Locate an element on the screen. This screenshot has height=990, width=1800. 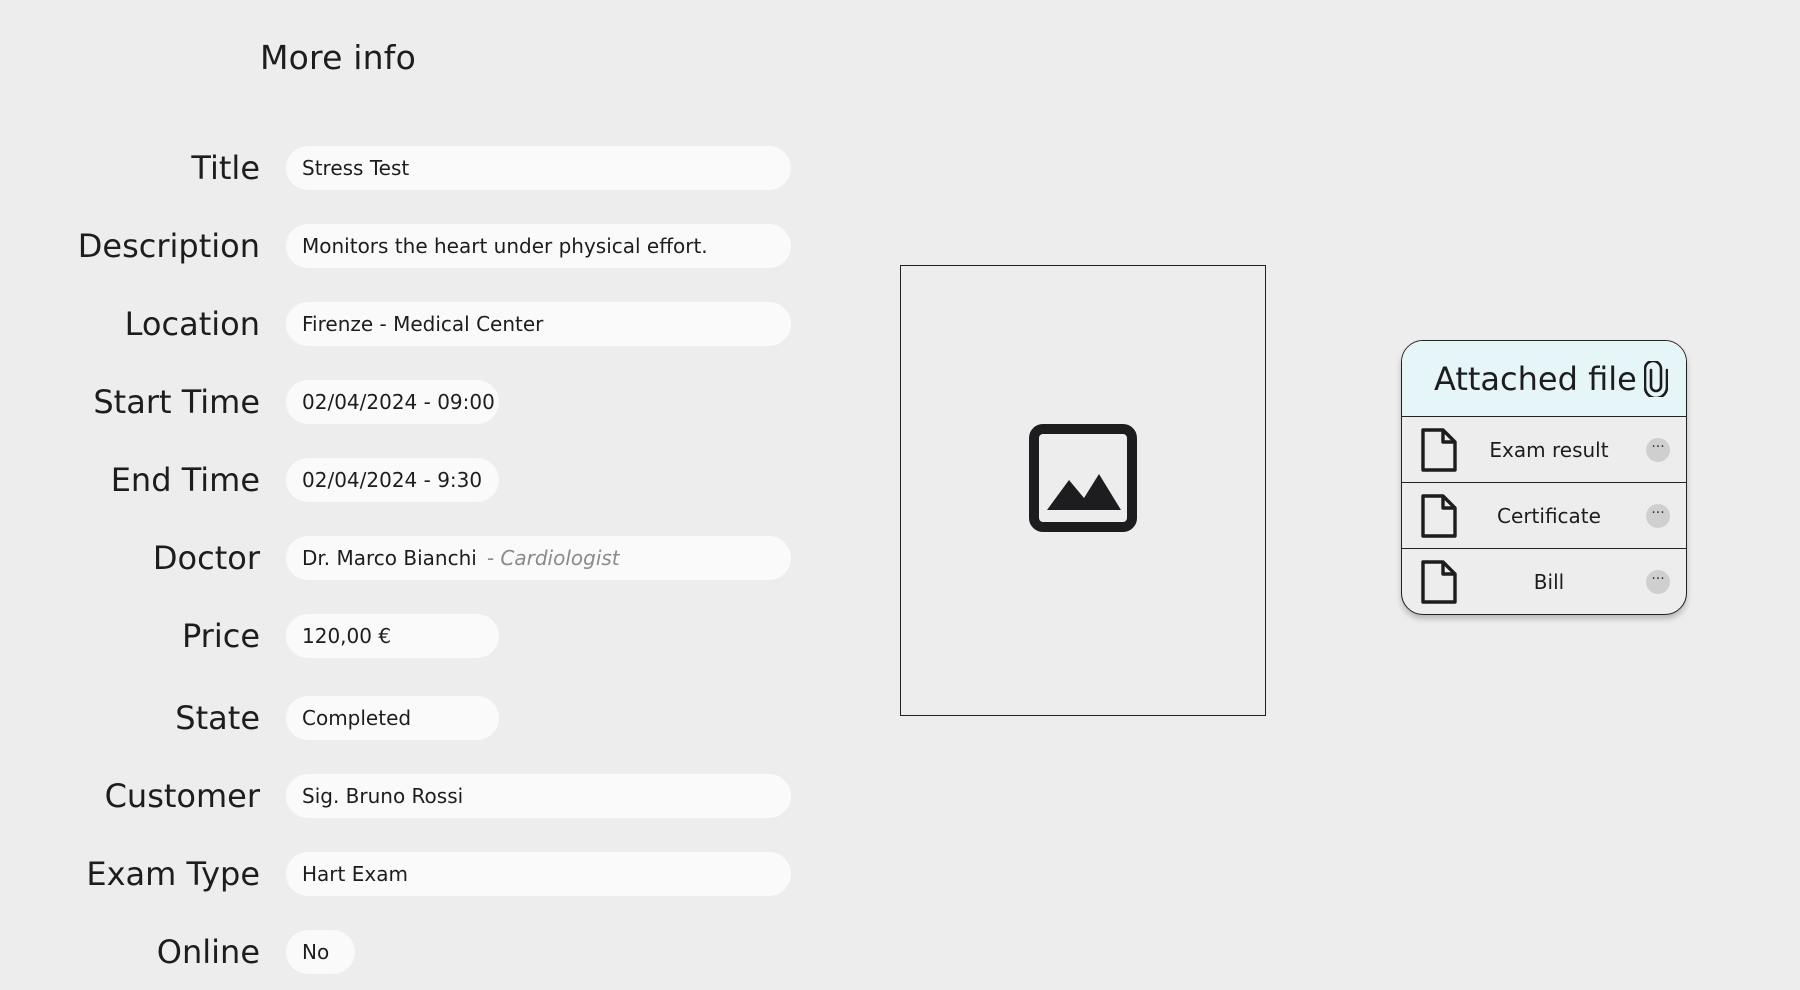
attached-file-row: Bill ··· is located at coordinates (1544, 581).